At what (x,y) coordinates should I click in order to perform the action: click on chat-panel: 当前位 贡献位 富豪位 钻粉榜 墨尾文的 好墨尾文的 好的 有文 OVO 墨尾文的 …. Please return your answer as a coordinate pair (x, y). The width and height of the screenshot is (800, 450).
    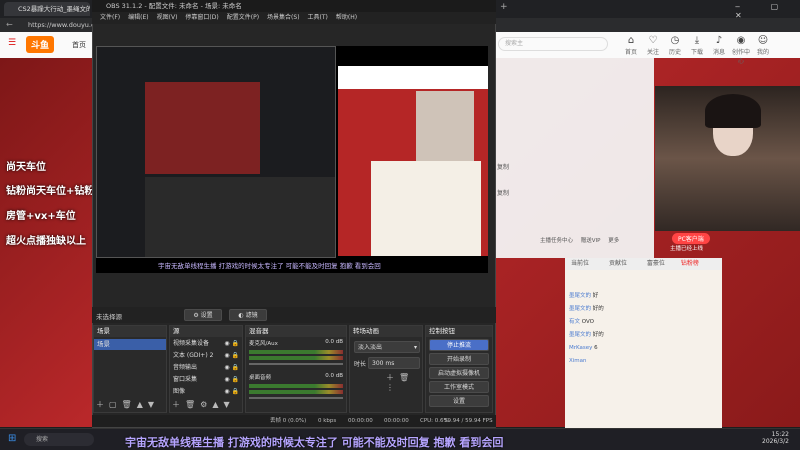
    Looking at the image, I should click on (643, 343).